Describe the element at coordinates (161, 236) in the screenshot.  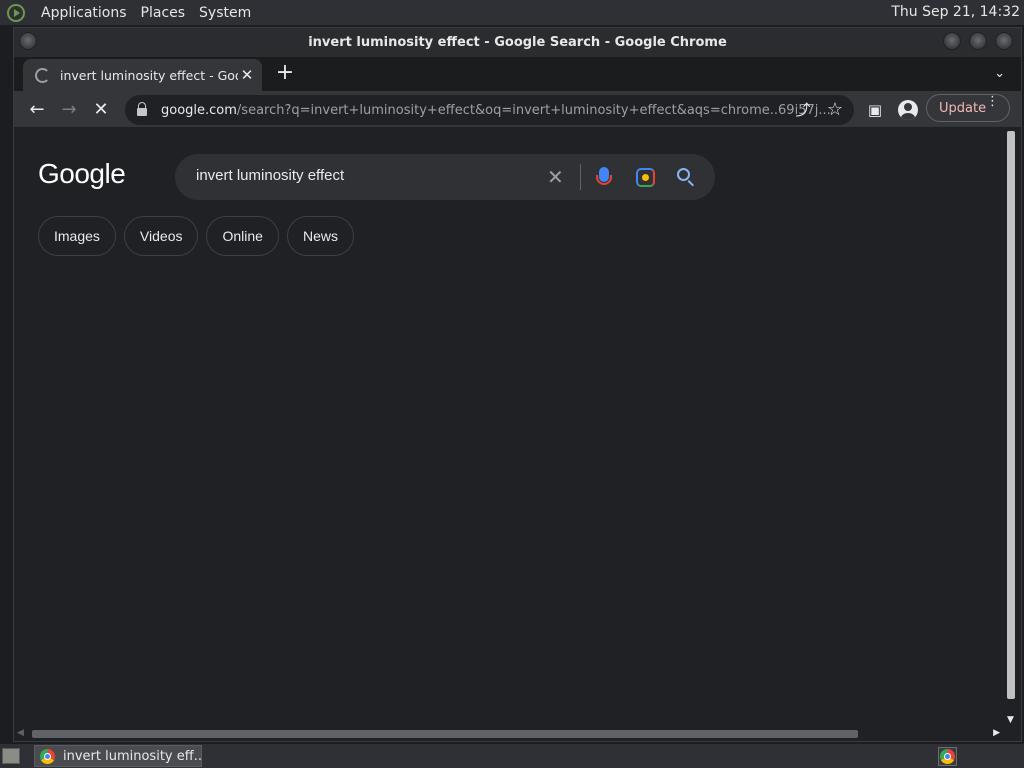
I see `chip-videos: Videos` at that location.